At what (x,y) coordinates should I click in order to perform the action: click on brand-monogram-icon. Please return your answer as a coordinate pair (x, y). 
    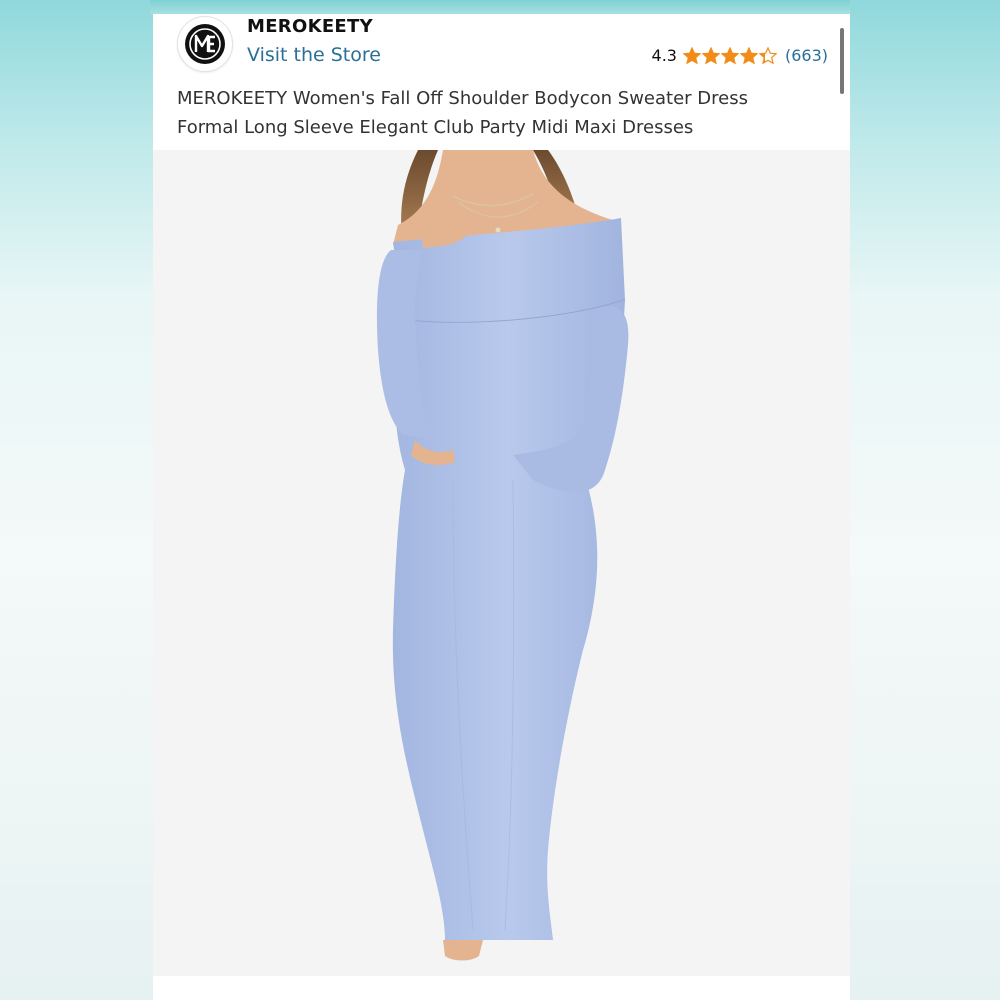
    Looking at the image, I should click on (205, 44).